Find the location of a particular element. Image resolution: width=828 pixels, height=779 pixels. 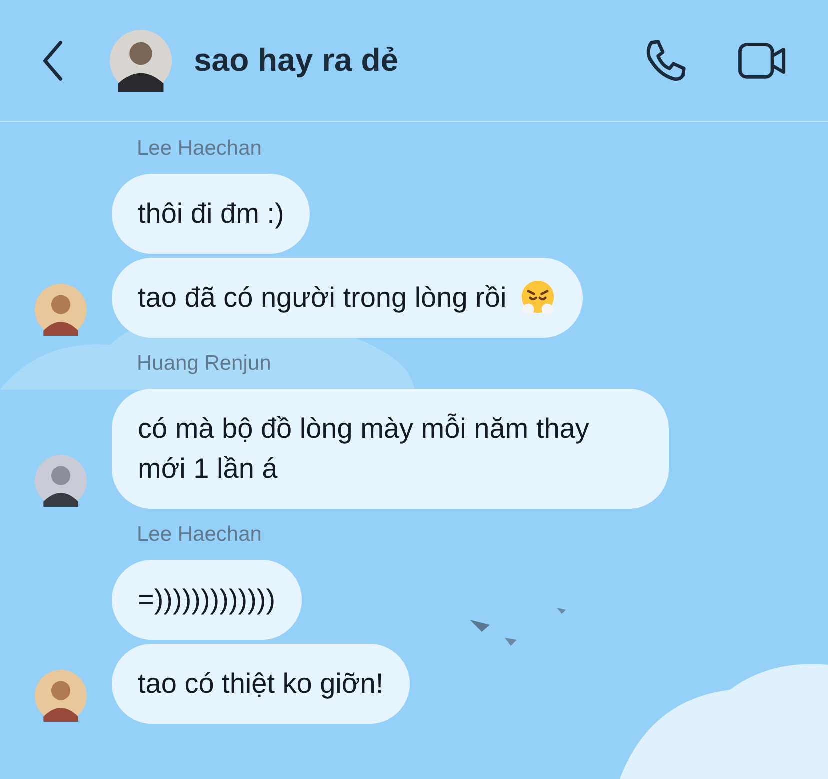

message-bubble: tao có thiệt ko giỡn! is located at coordinates (261, 684).